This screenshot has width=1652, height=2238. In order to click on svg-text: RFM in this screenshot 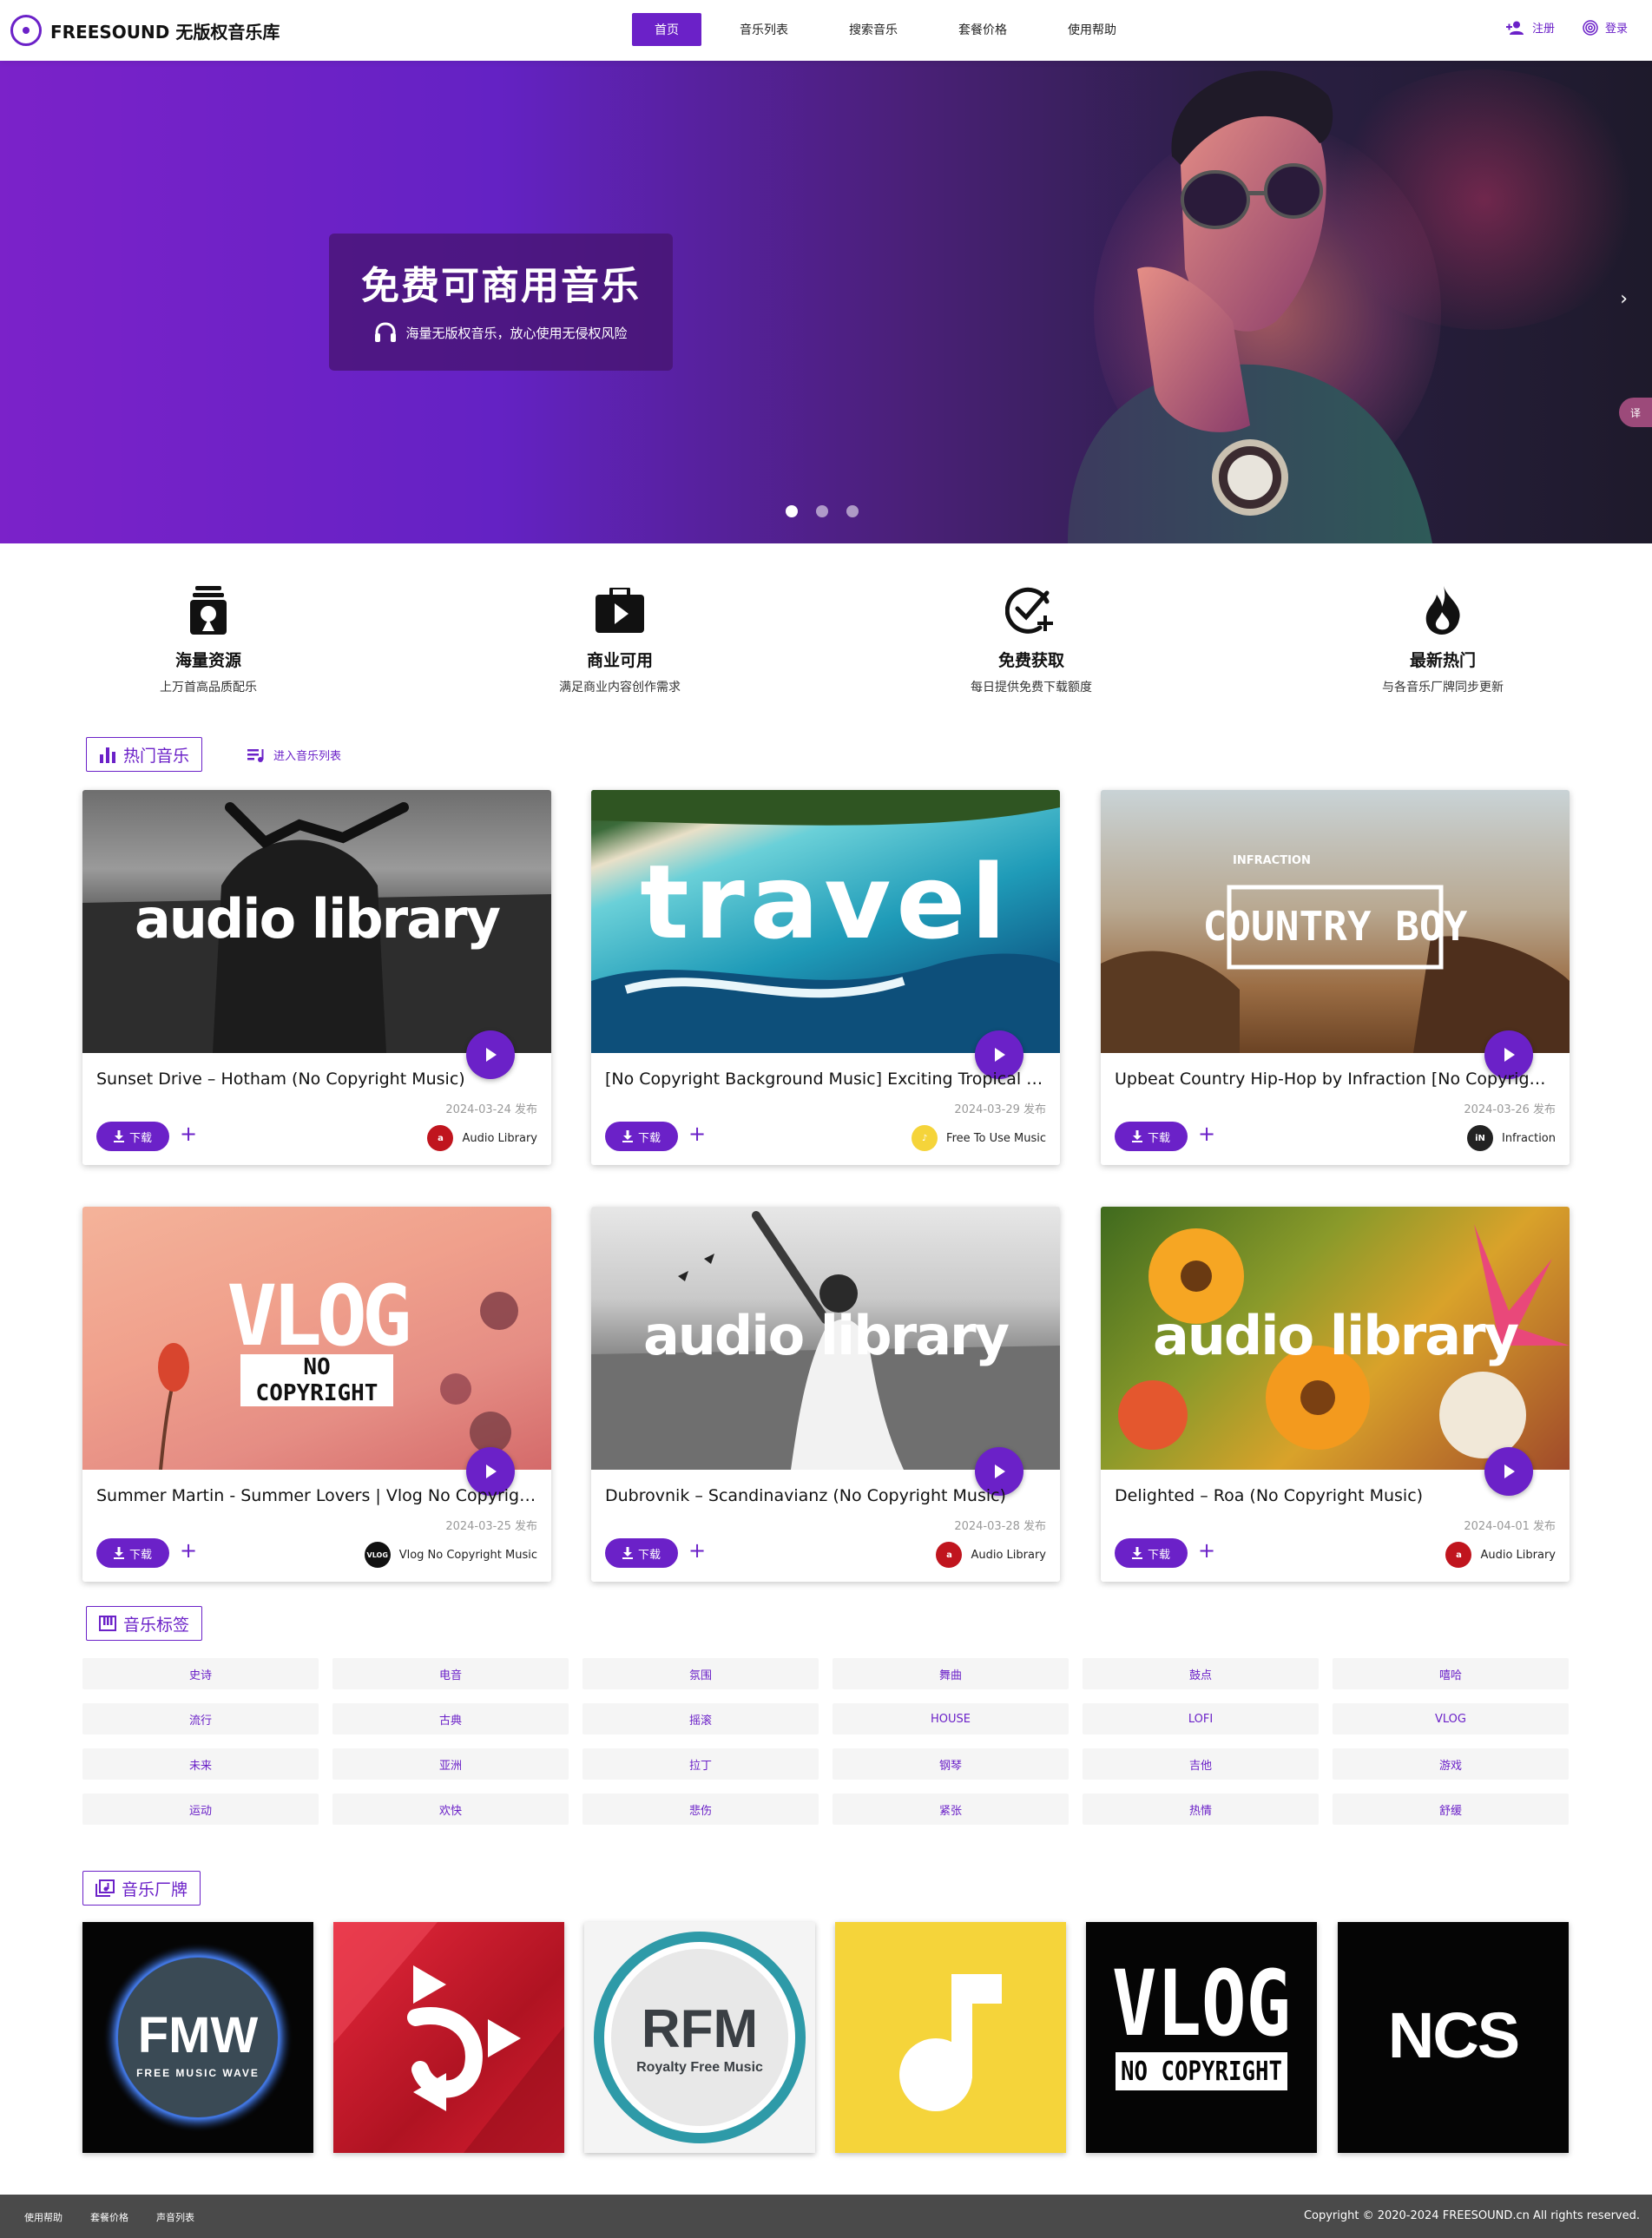, I will do `click(700, 2029)`.